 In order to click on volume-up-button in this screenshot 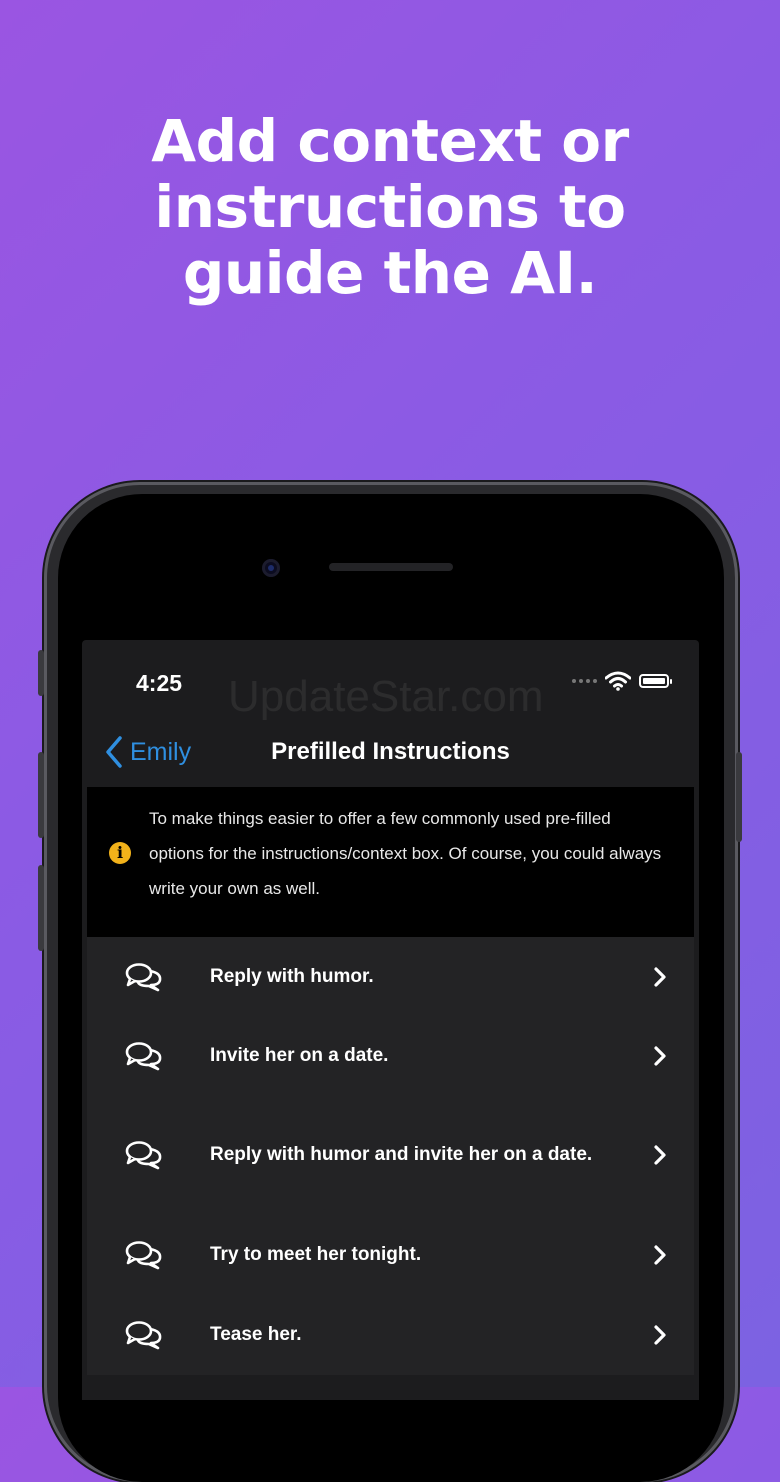, I will do `click(41, 795)`.